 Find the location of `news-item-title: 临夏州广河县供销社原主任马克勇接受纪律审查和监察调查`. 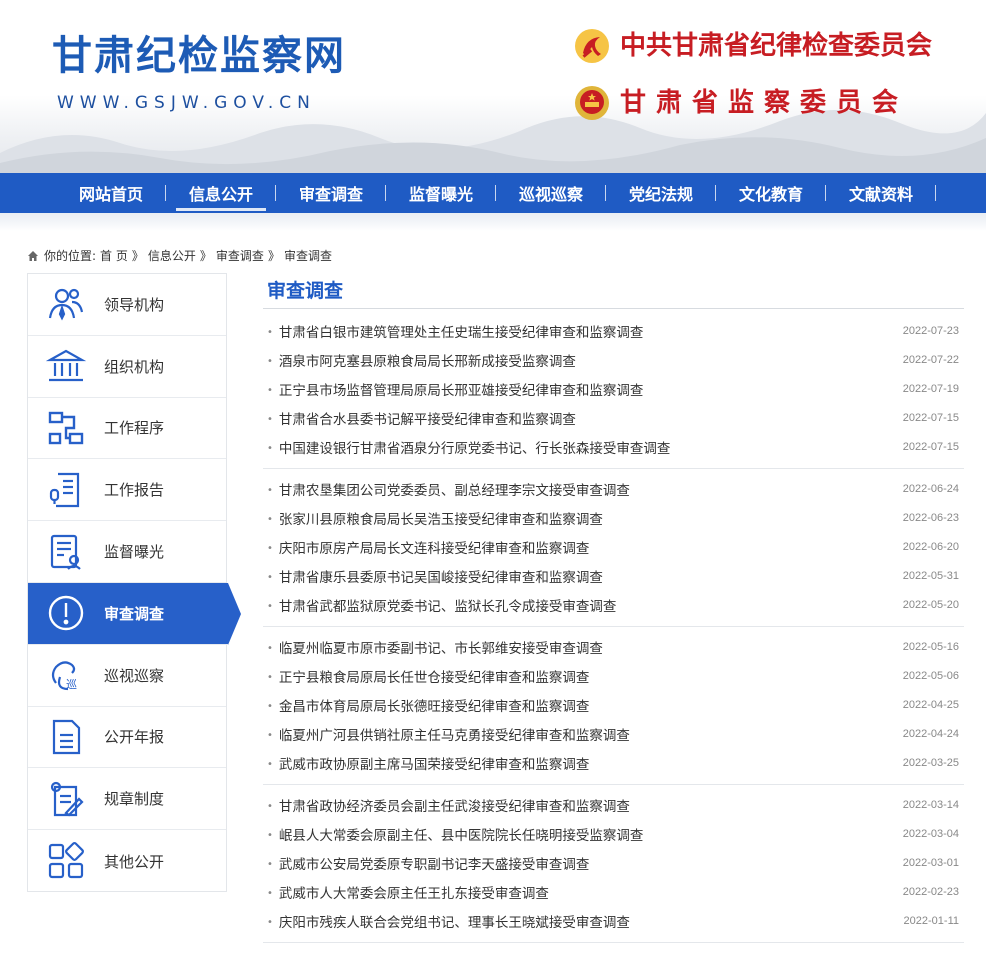

news-item-title: 临夏州广河县供销社原主任马克勇接受纪律审查和监察调查 is located at coordinates (448, 734).